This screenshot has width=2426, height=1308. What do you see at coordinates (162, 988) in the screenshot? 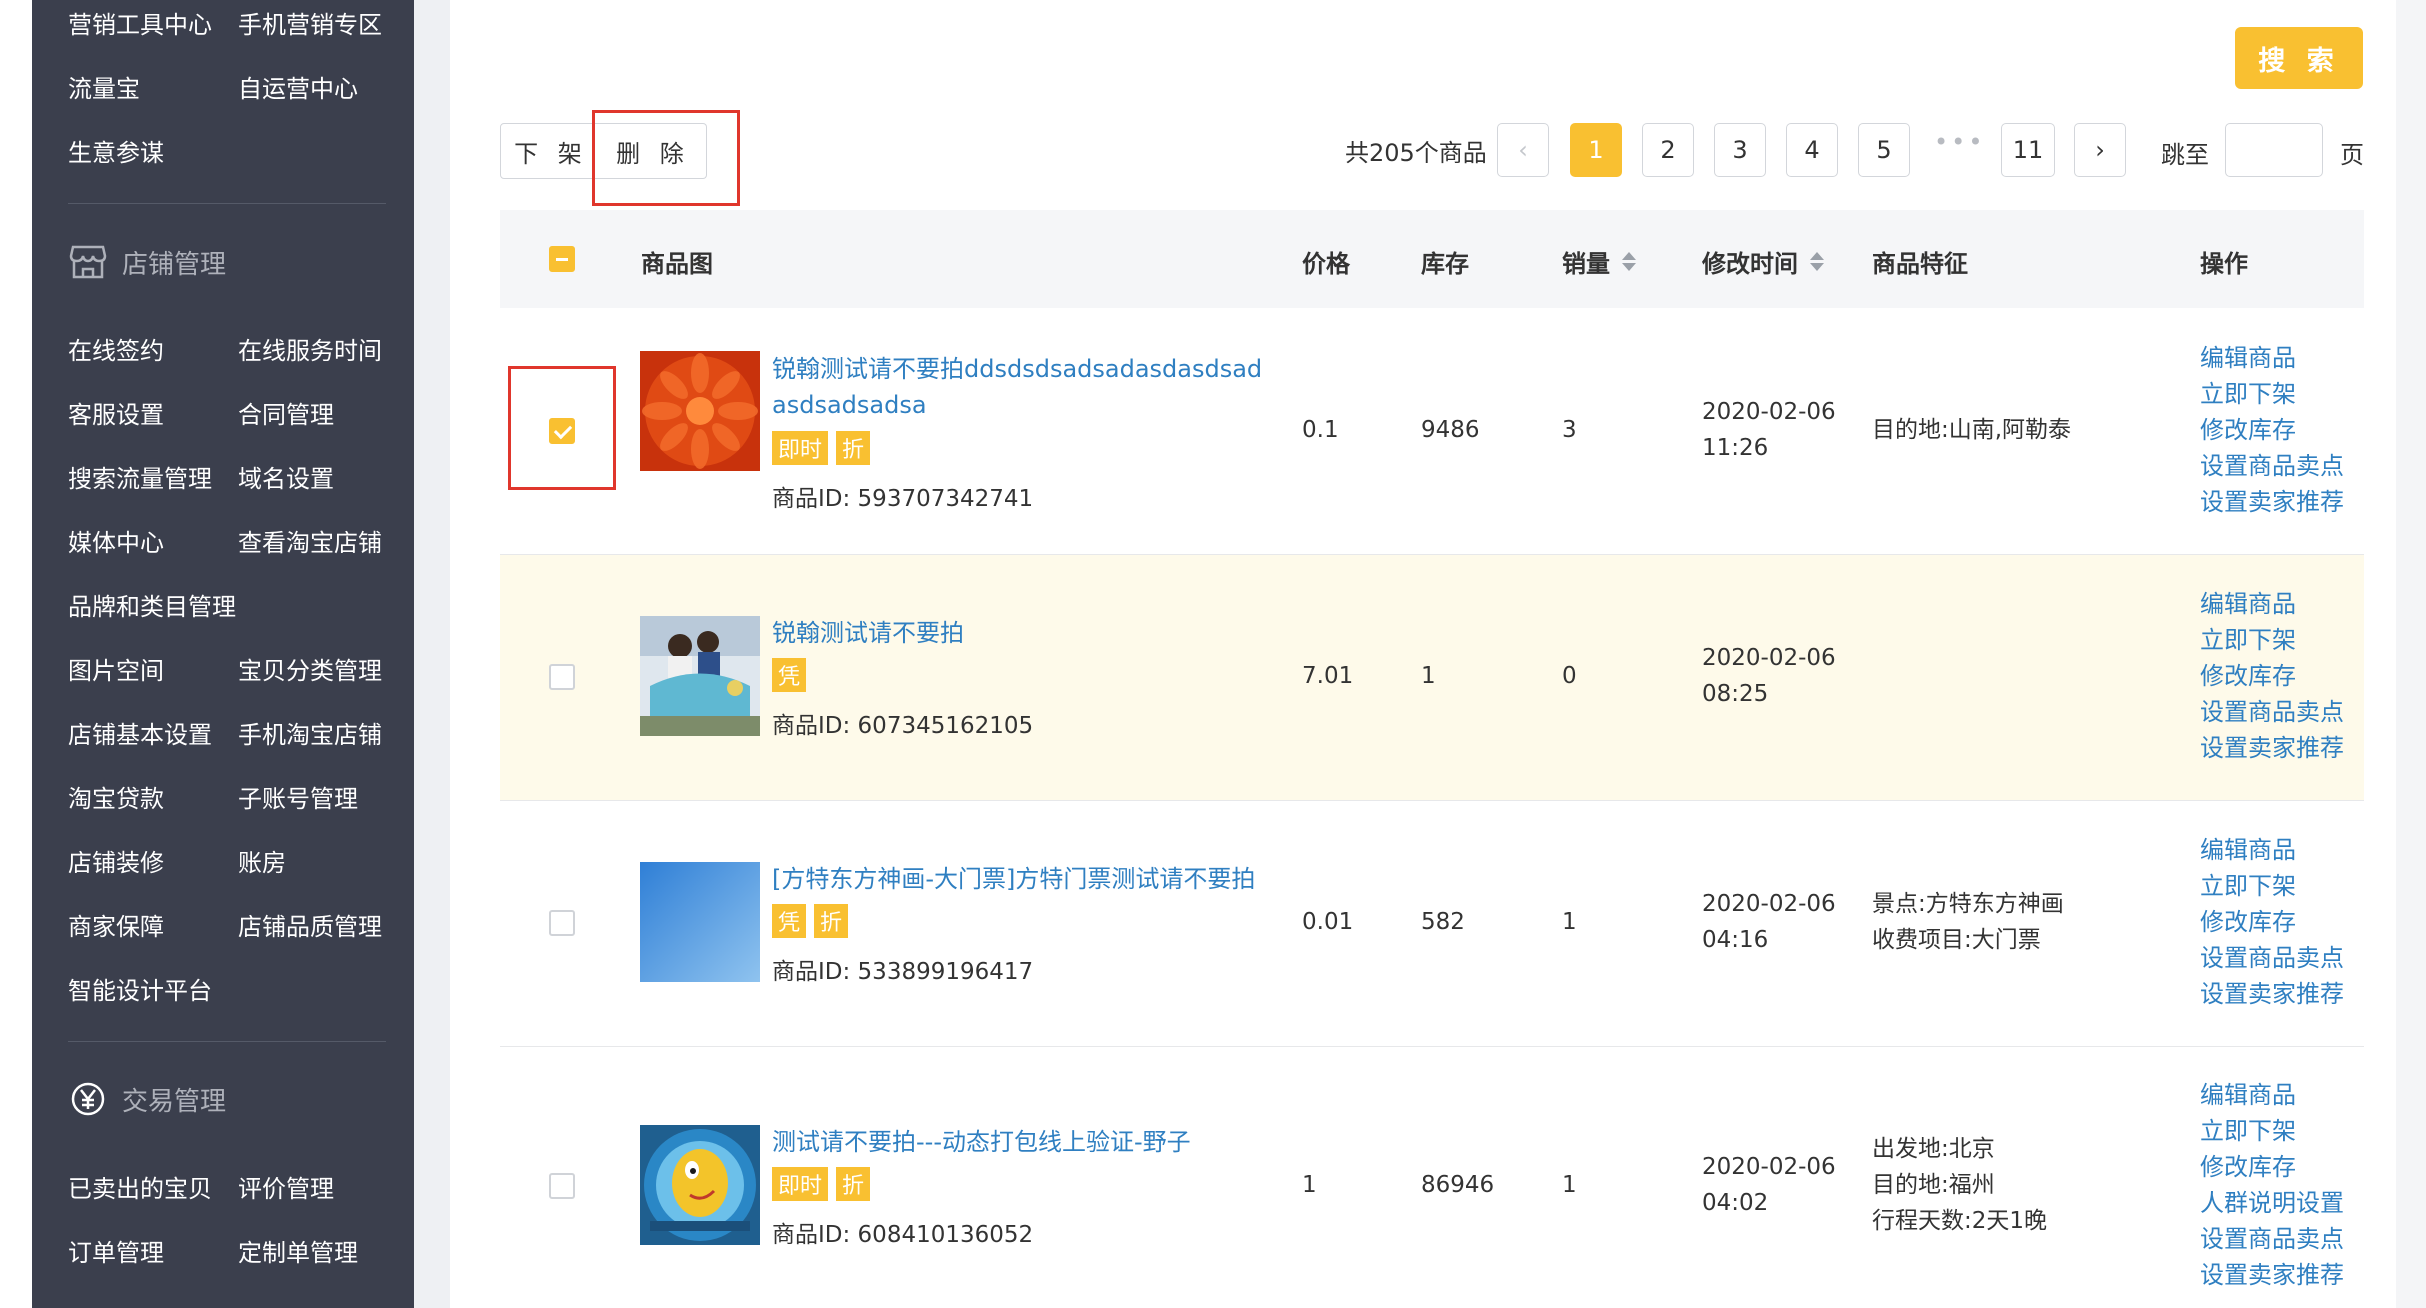
I see `menu-item-smart-design: 智能设计平台` at bounding box center [162, 988].